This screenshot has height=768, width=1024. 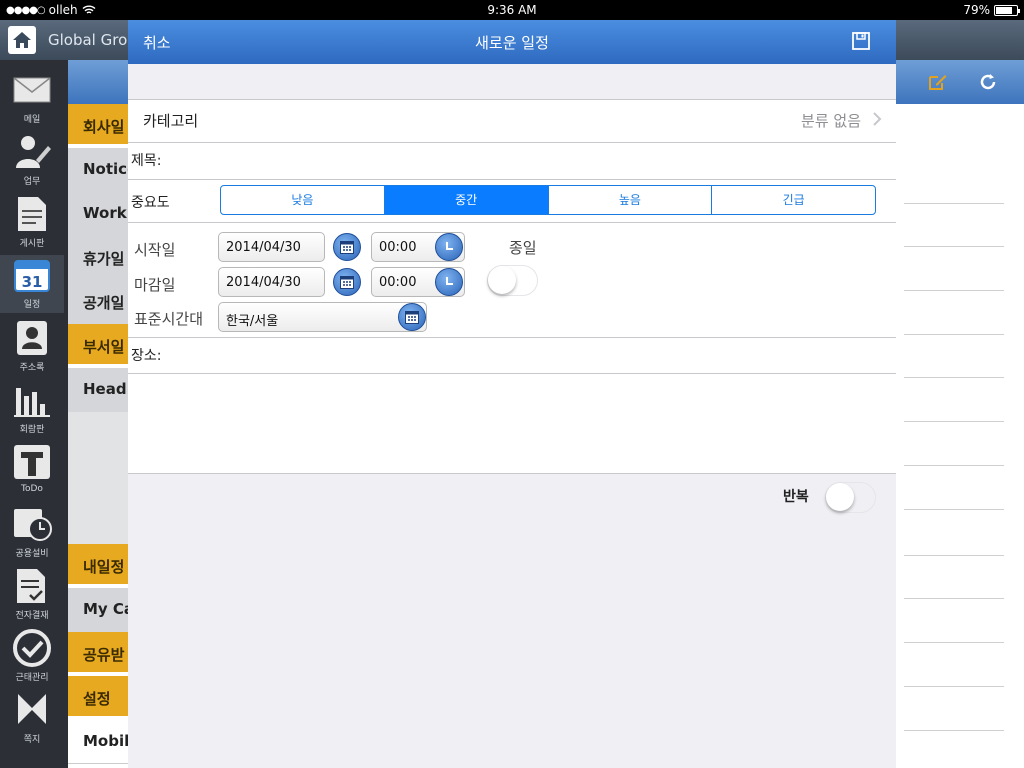 What do you see at coordinates (32, 152) in the screenshot?
I see `task-icon` at bounding box center [32, 152].